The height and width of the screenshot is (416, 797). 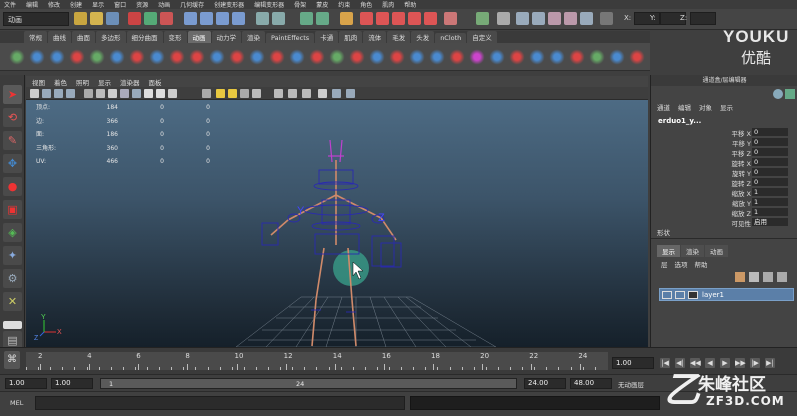 I want to click on attribute-row: 缩放 Y1, so click(x=724, y=203).